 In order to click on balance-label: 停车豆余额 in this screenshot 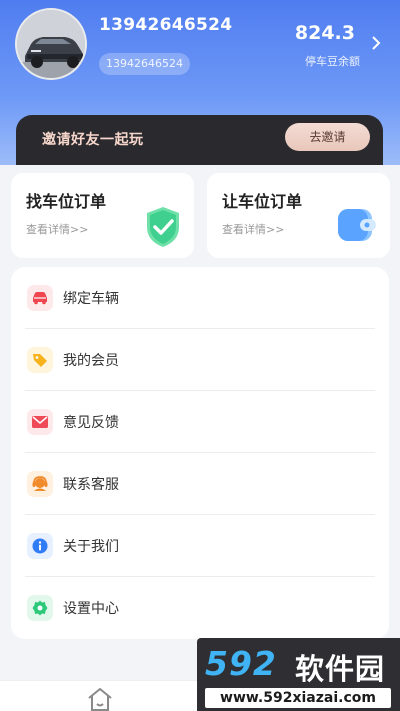, I will do `click(332, 61)`.